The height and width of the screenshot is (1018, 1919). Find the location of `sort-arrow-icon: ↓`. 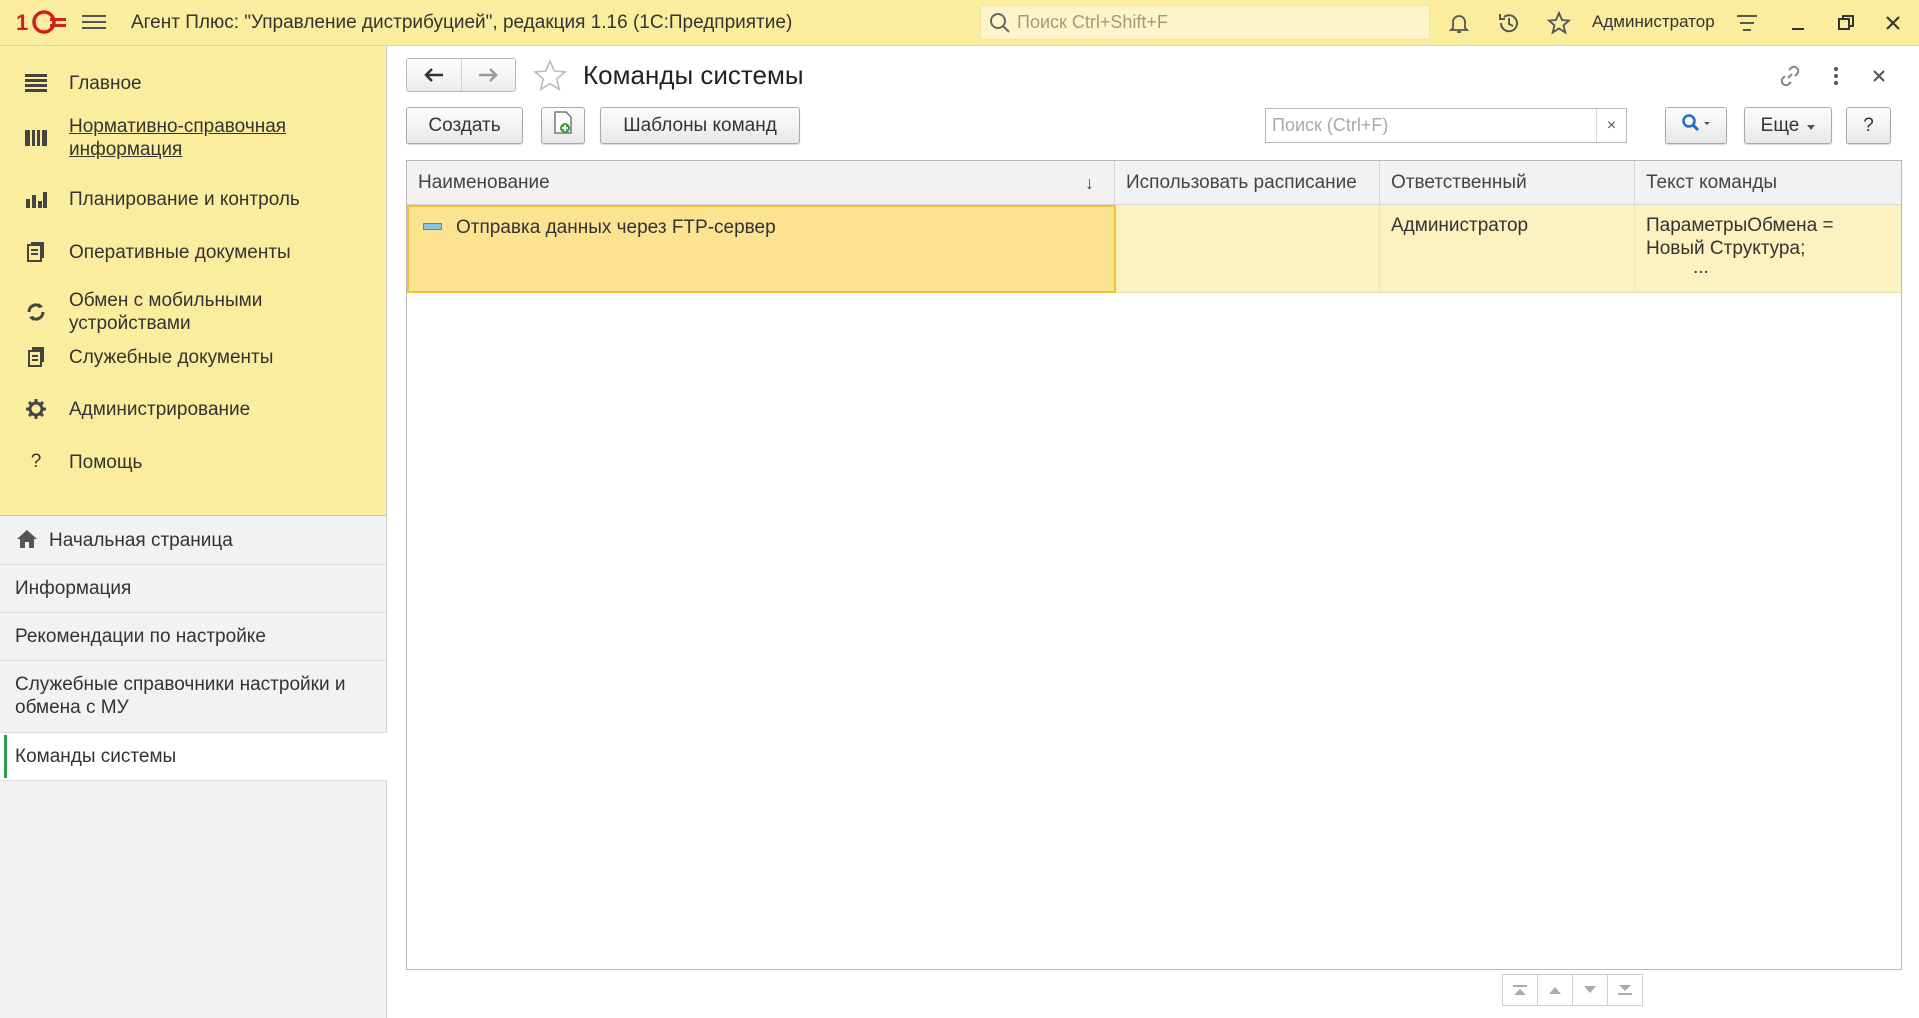

sort-arrow-icon: ↓ is located at coordinates (1089, 182).